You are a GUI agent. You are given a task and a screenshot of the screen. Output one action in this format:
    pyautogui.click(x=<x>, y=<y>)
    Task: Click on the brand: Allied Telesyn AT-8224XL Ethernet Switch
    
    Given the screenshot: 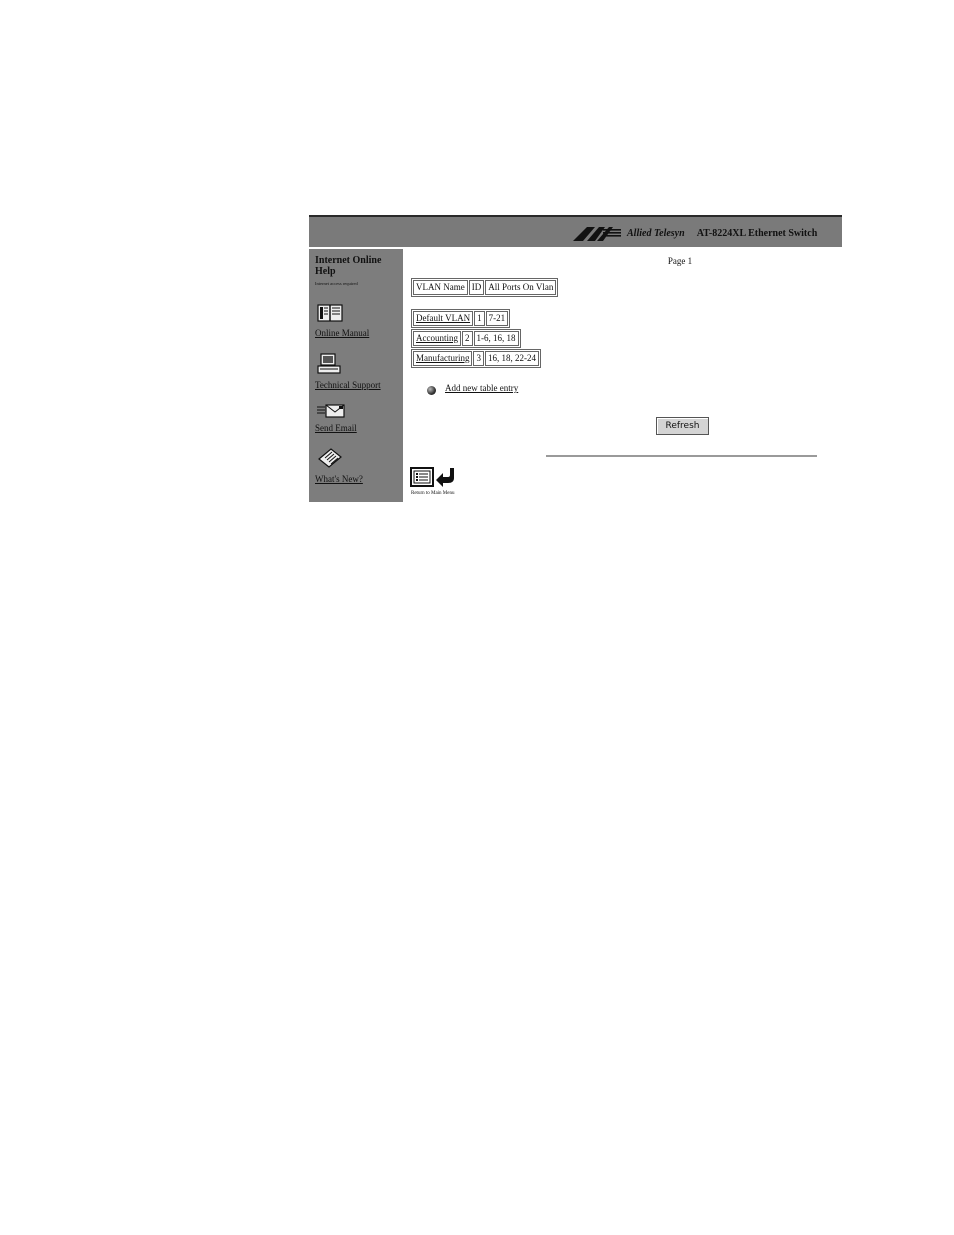 What is the action you would take?
    pyautogui.click(x=695, y=233)
    